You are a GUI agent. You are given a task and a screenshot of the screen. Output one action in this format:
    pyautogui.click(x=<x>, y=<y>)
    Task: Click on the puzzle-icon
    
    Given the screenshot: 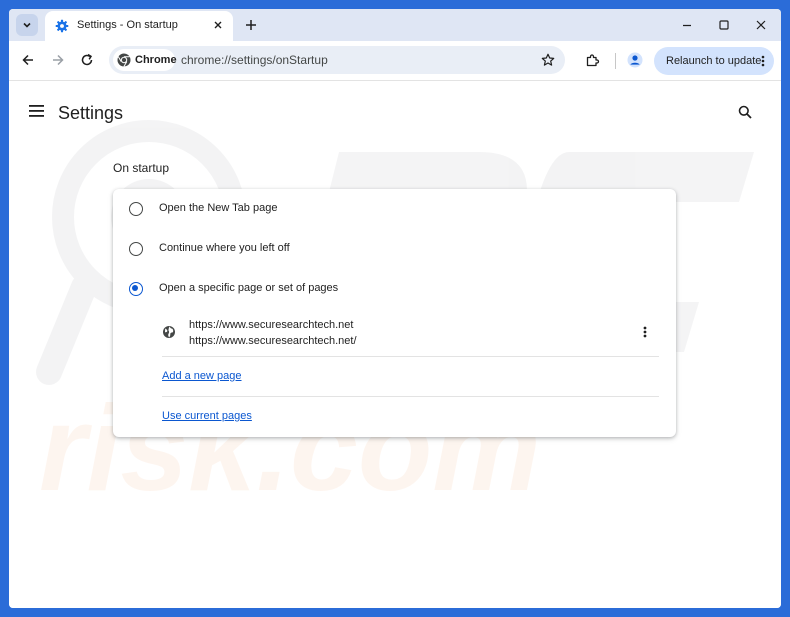 What is the action you would take?
    pyautogui.click(x=592, y=59)
    